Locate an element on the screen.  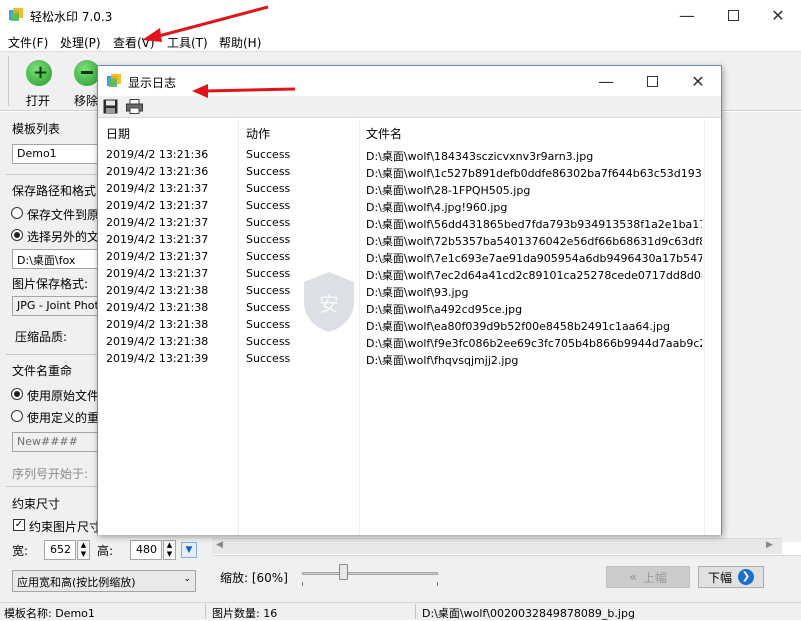
annotation-arrows is located at coordinates (219, 51).